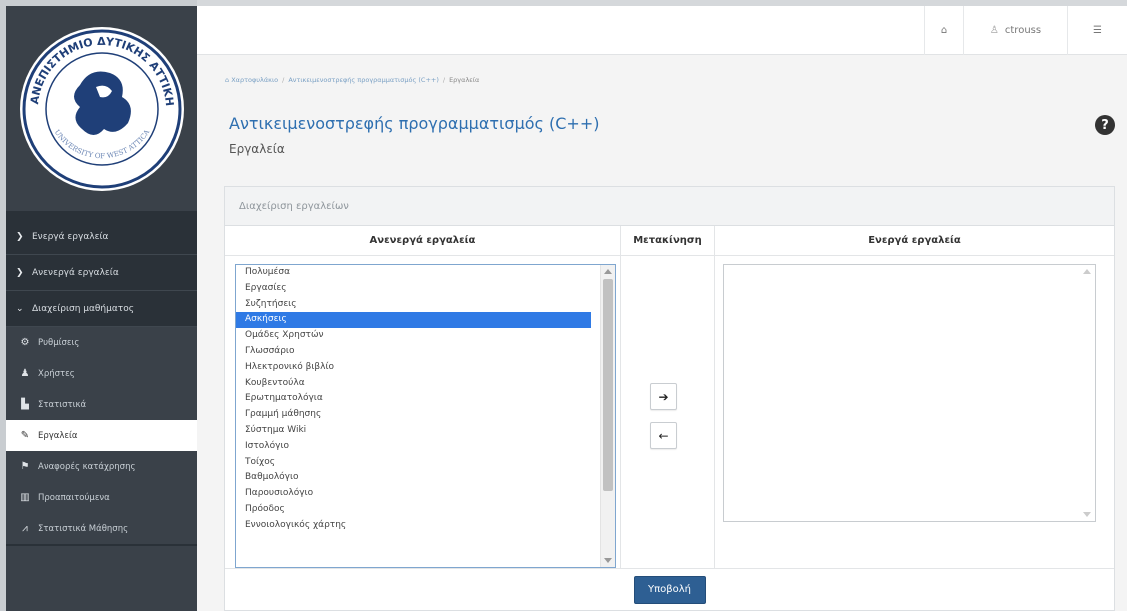  I want to click on breadcrumb-course: Αντικειμενοστρεφής προγραμματισμός (C++), so click(363, 80).